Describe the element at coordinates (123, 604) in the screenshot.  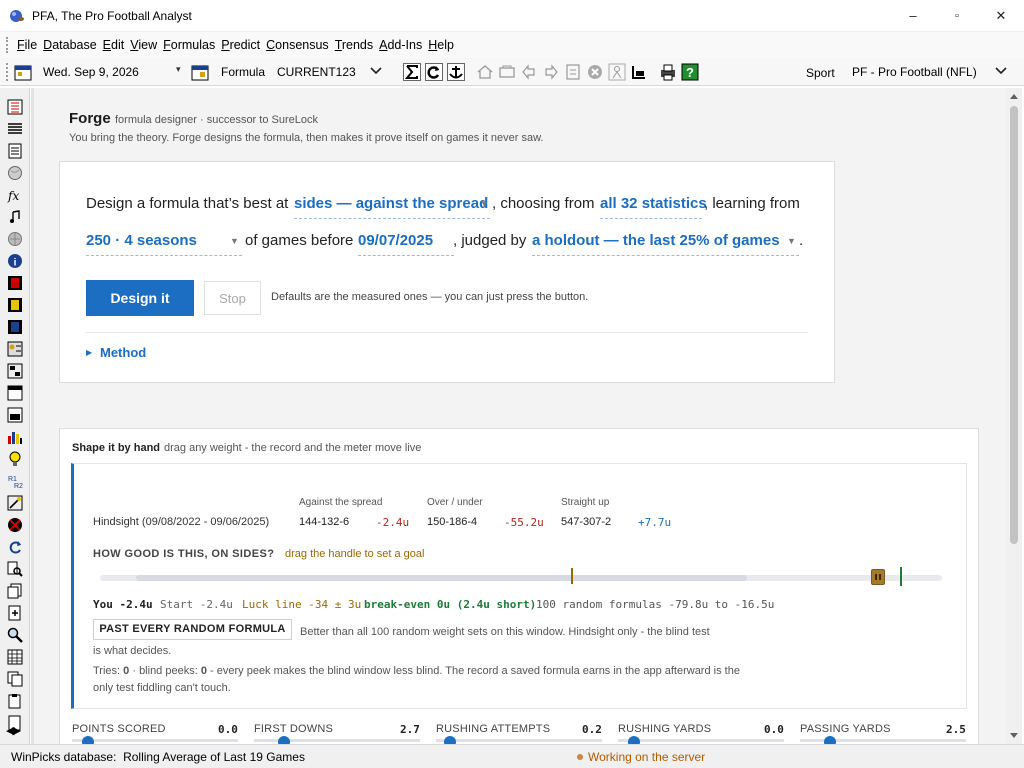
I see `you-value: You -2.4u` at that location.